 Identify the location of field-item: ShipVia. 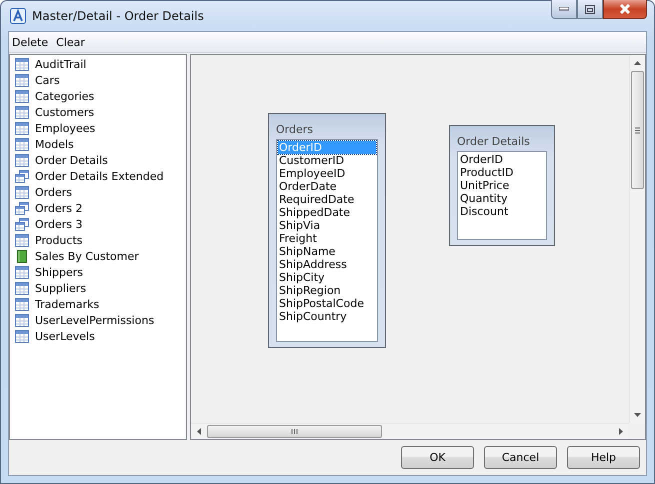
(327, 225).